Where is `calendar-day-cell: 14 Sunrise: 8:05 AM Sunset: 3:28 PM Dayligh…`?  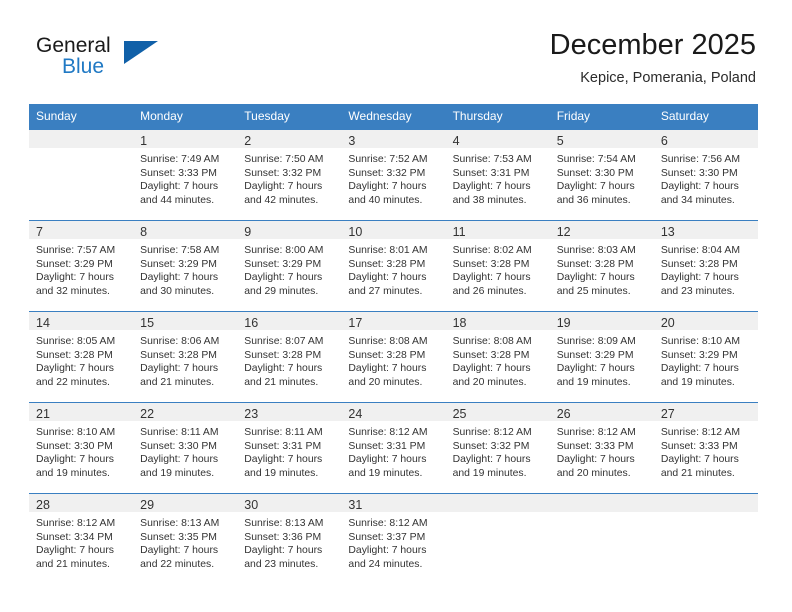 calendar-day-cell: 14 Sunrise: 8:05 AM Sunset: 3:28 PM Dayligh… is located at coordinates (81, 357).